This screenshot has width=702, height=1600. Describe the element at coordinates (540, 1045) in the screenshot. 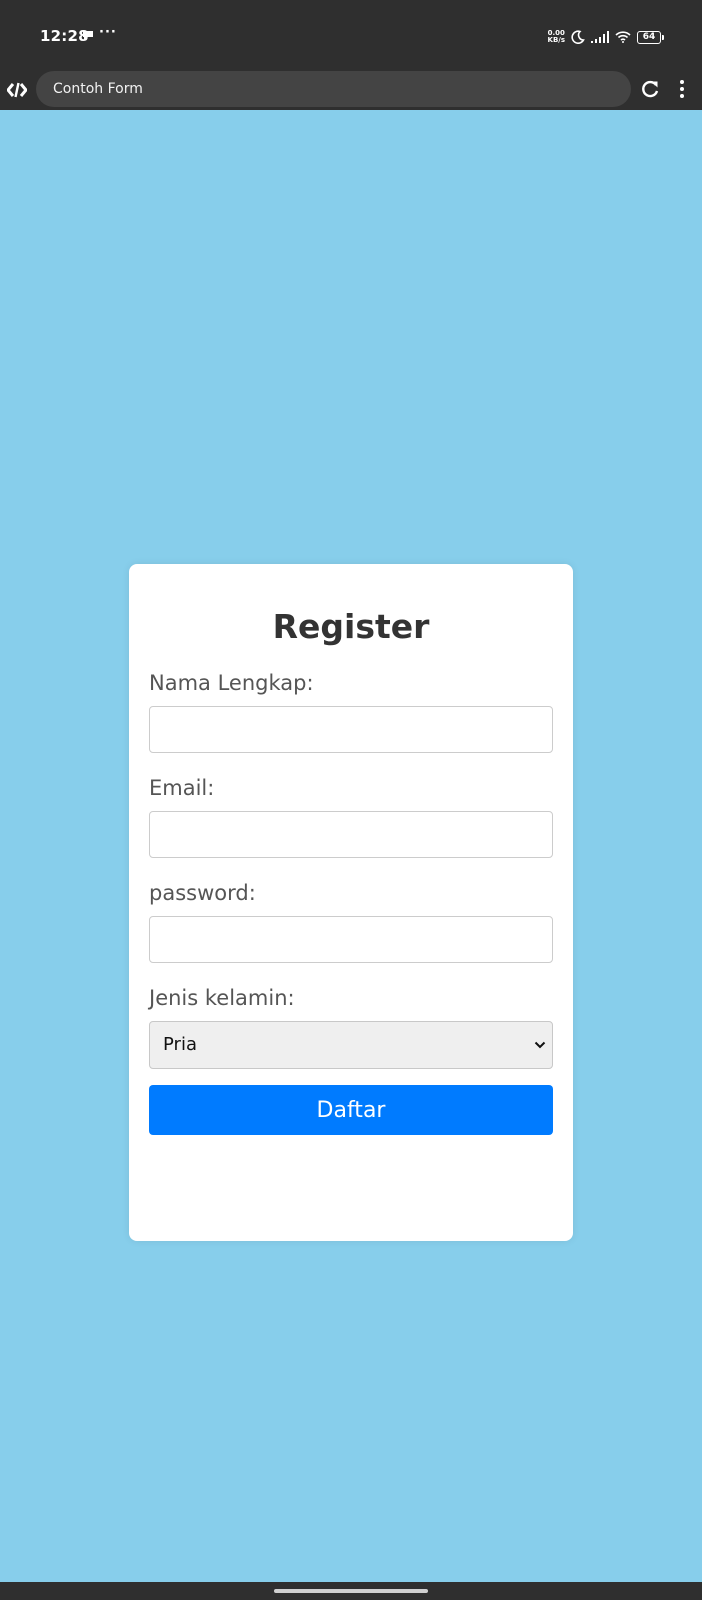

I see `chevron-down-icon` at that location.